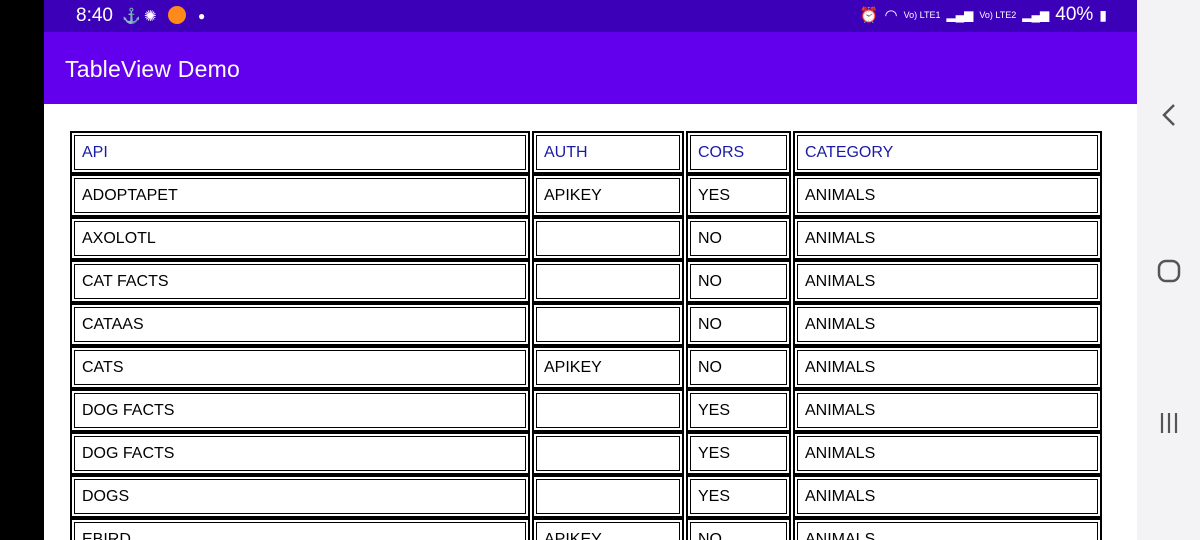 The width and height of the screenshot is (1200, 540). I want to click on app-bar: TableView Demo, so click(590, 68).